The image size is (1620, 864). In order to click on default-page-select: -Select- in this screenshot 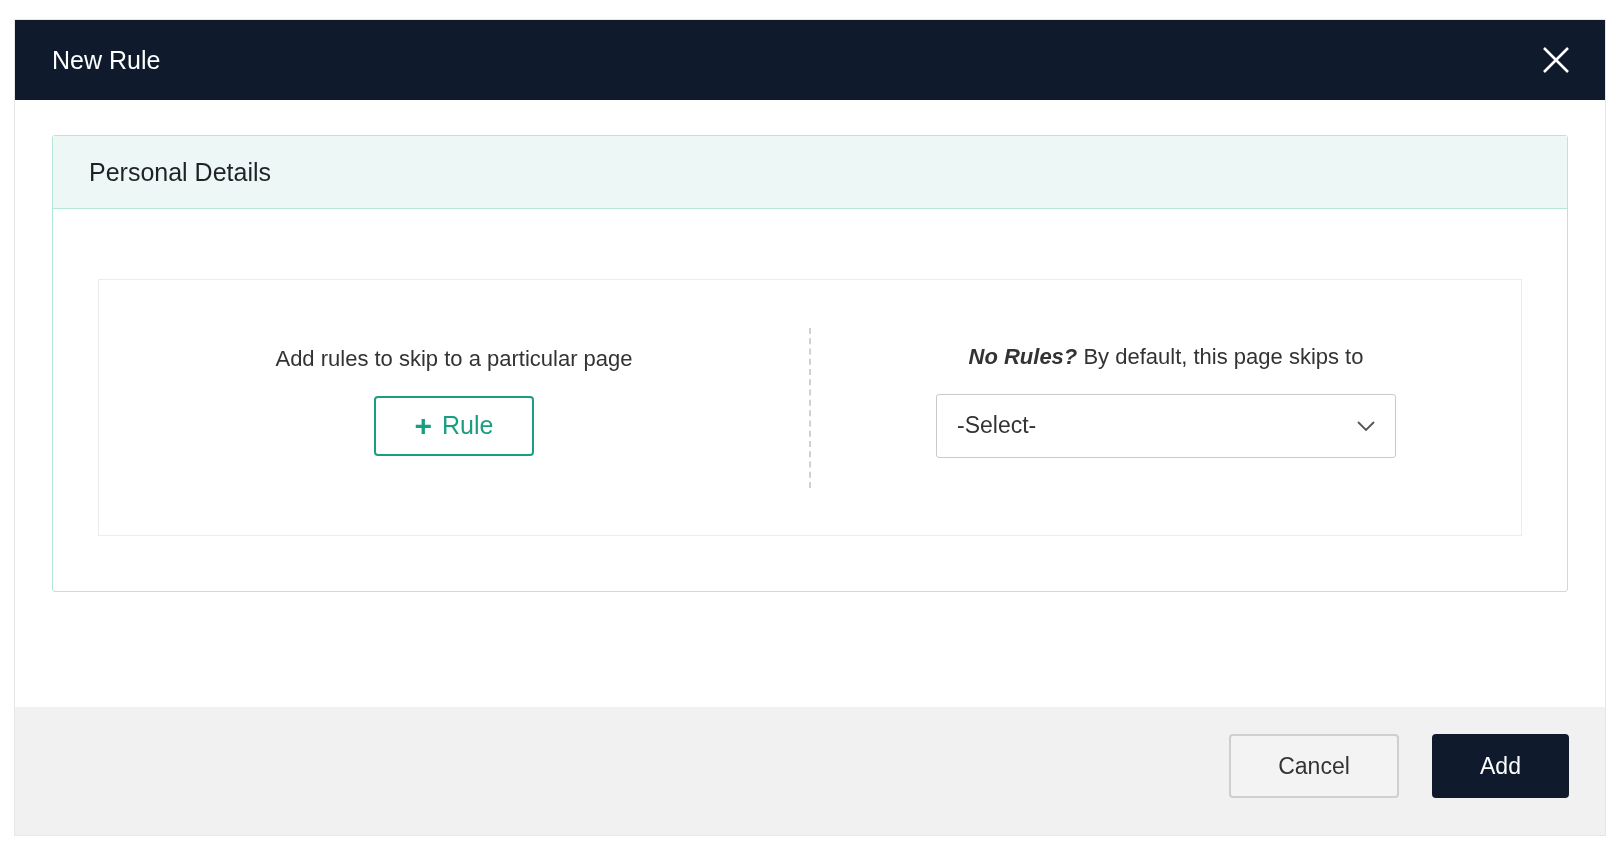, I will do `click(1166, 425)`.